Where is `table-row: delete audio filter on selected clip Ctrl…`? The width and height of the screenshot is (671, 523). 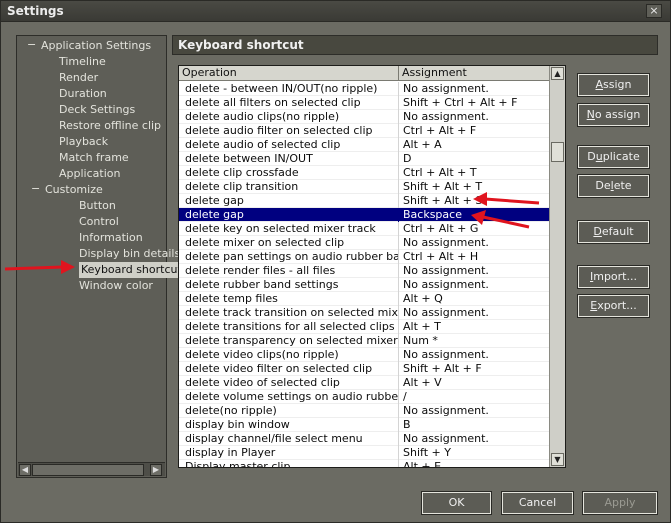
table-row: delete audio filter on selected clip Ctrl… is located at coordinates (364, 131).